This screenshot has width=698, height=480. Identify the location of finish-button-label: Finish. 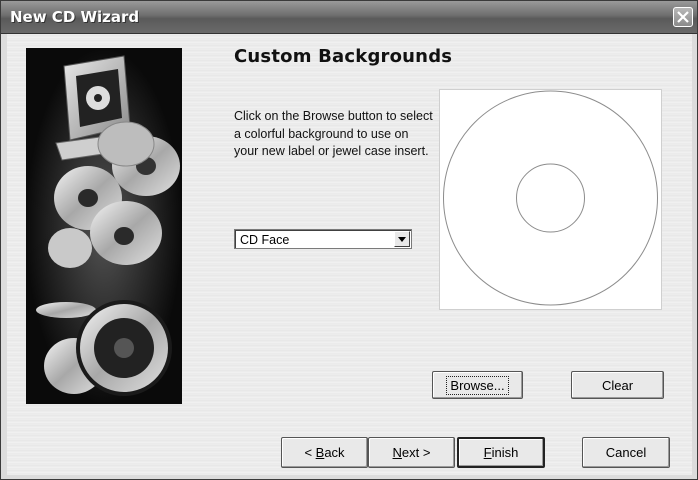
(501, 452).